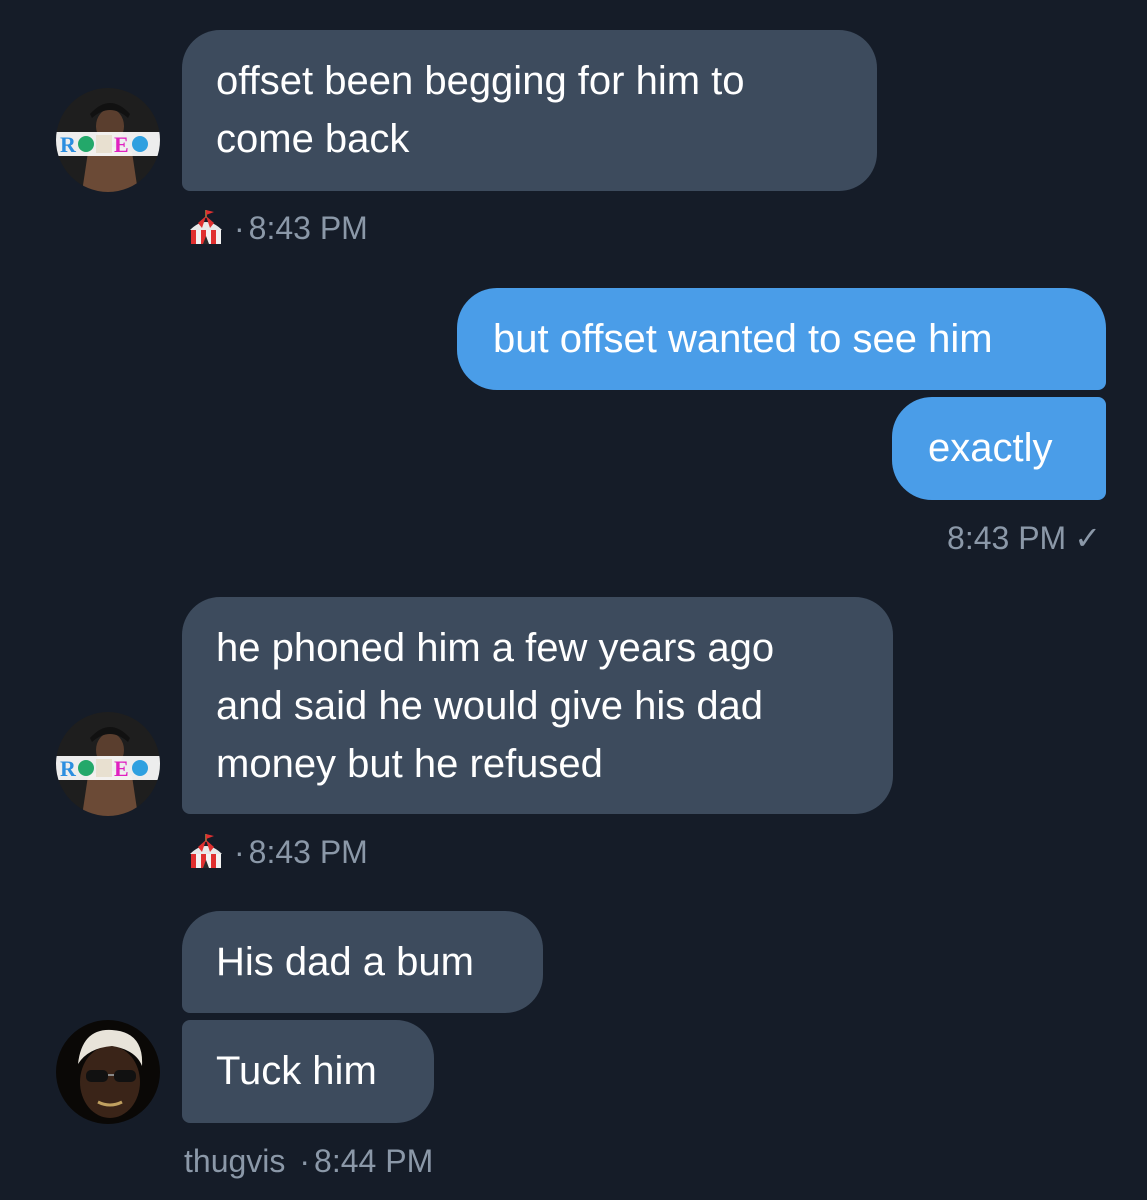 The width and height of the screenshot is (1147, 1200). I want to click on message-line: come back, so click(313, 139).